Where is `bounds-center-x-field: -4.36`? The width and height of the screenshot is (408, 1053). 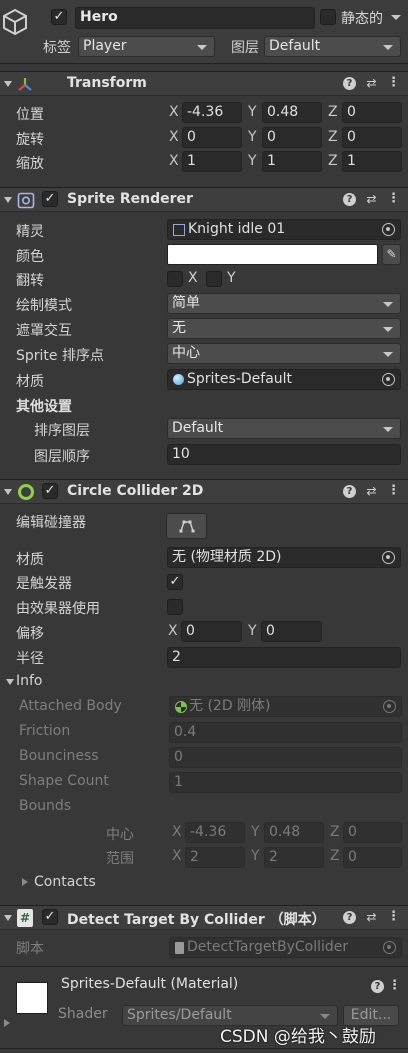
bounds-center-x-field: -4.36 is located at coordinates (215, 832).